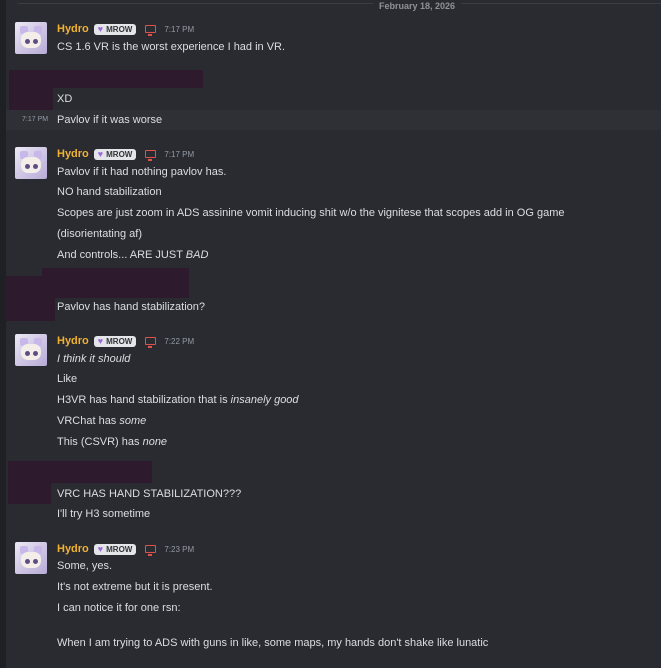 This screenshot has width=661, height=668. I want to click on message-header: Hydro ♥ MROW 7:22 PM, so click(125, 341).